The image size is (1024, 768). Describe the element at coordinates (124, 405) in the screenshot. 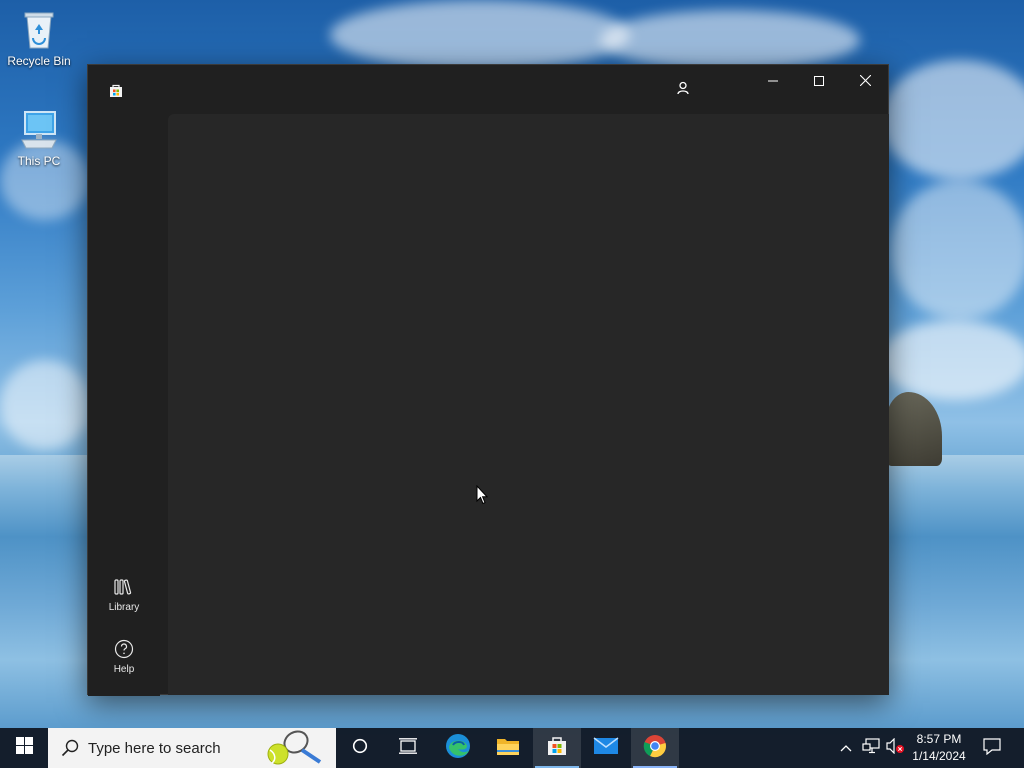

I see `navigation-pane: Library Help` at that location.